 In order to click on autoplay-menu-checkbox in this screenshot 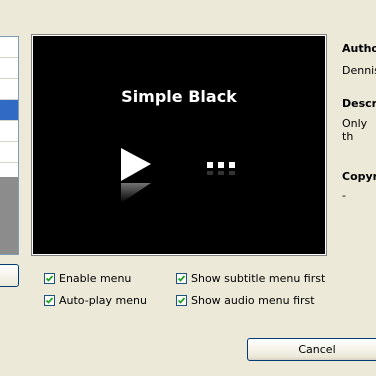, I will do `click(49, 300)`.